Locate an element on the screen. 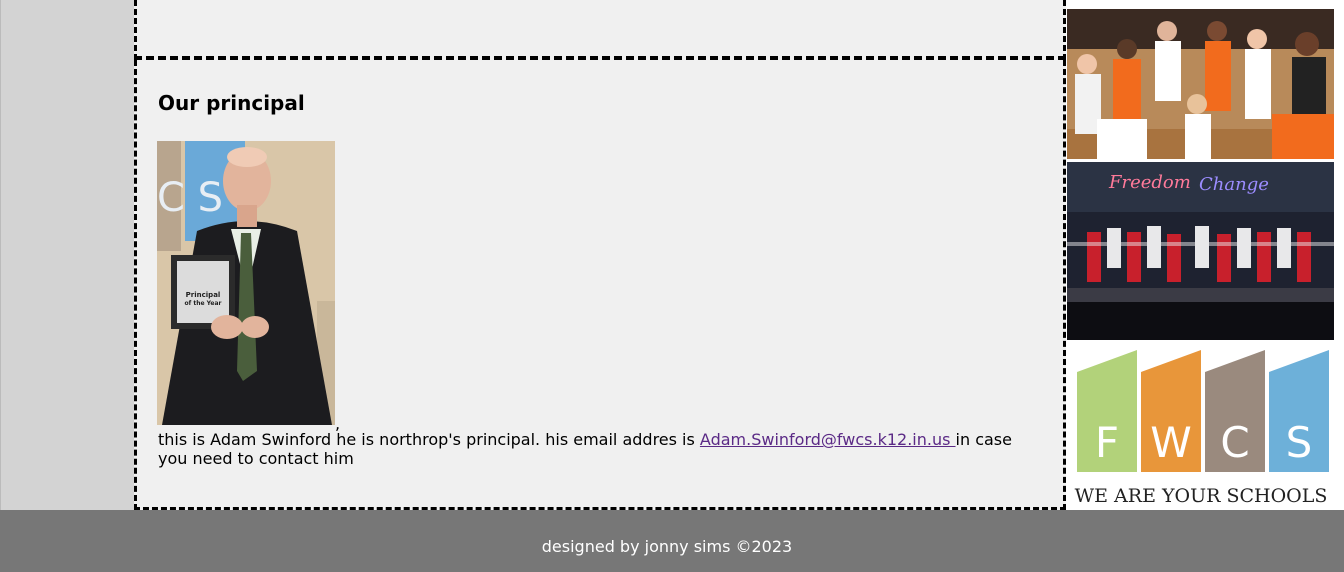 The height and width of the screenshot is (572, 1344). section-heading: Our principal is located at coordinates (231, 103).